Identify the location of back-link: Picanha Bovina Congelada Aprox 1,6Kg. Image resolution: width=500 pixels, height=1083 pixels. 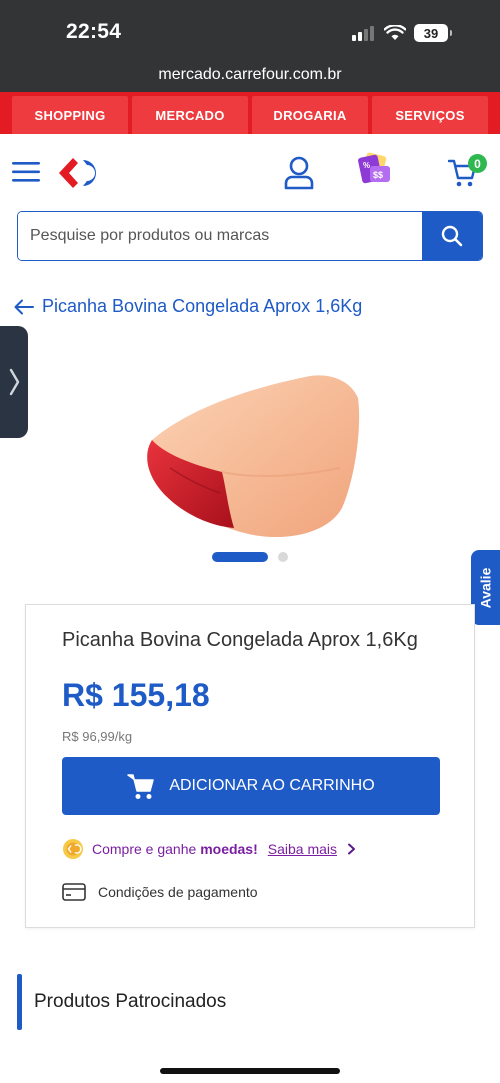
(188, 306).